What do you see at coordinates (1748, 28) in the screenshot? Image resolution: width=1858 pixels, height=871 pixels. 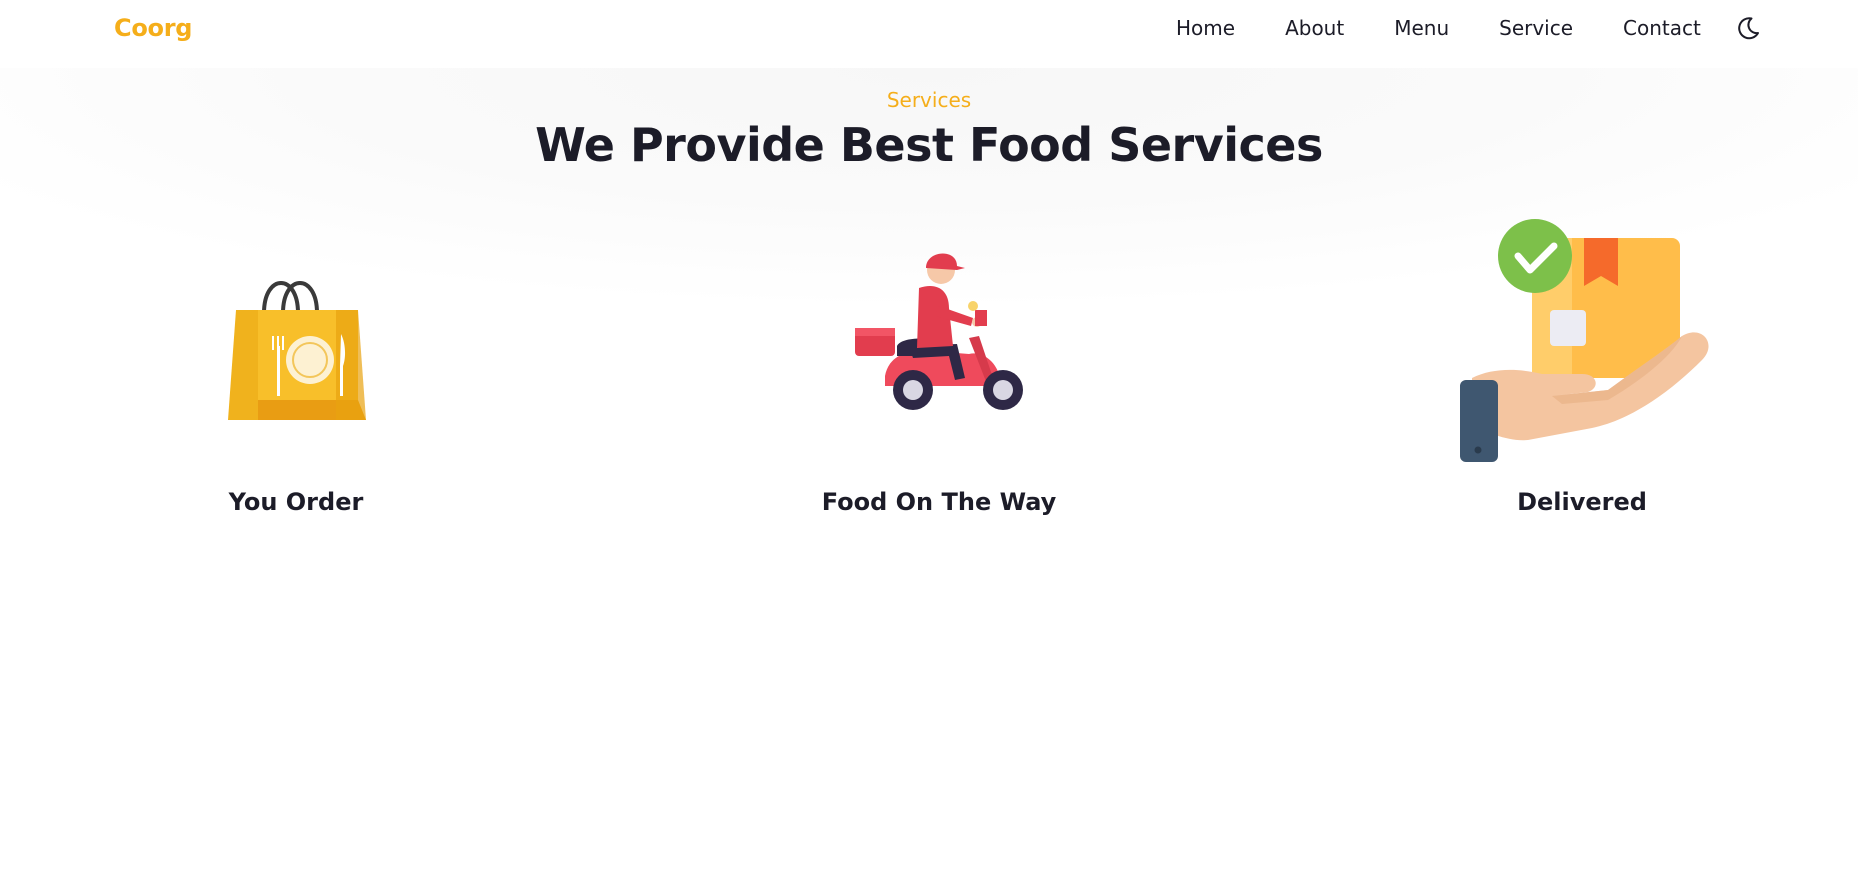 I see `moon-icon` at bounding box center [1748, 28].